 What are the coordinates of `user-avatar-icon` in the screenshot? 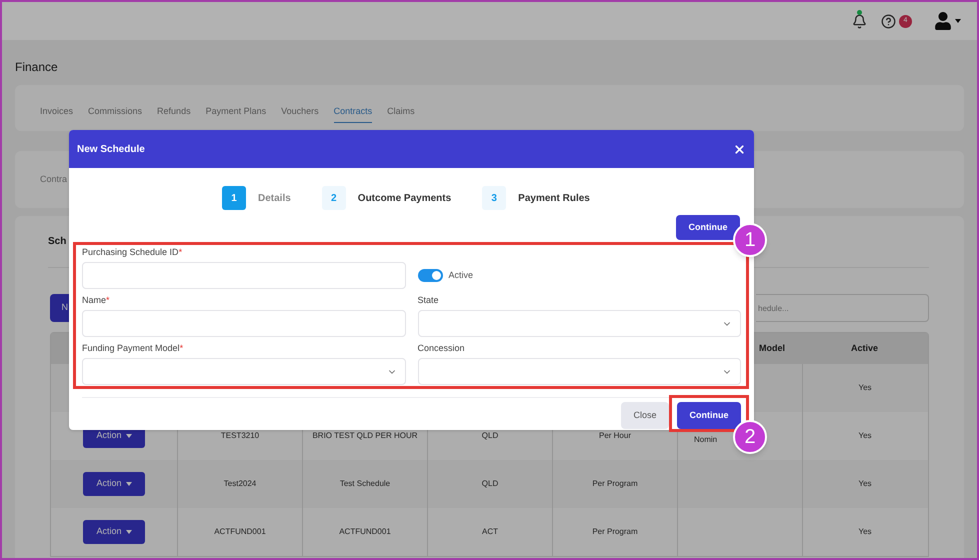 It's located at (943, 21).